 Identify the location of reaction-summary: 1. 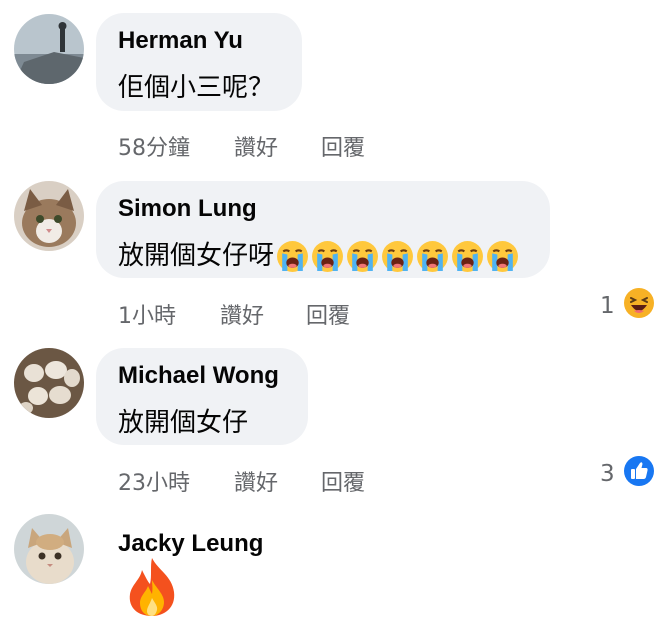
(627, 306).